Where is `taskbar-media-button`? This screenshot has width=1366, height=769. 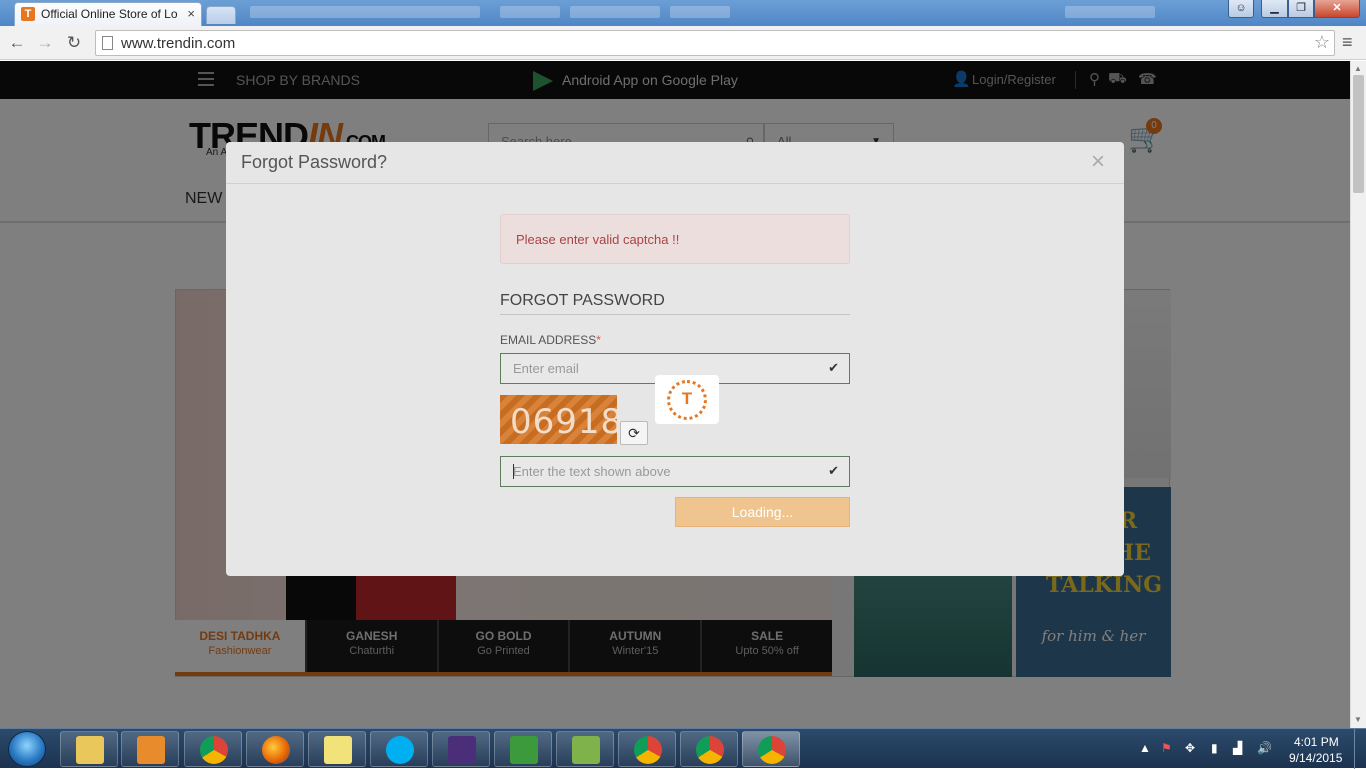 taskbar-media-button is located at coordinates (150, 749).